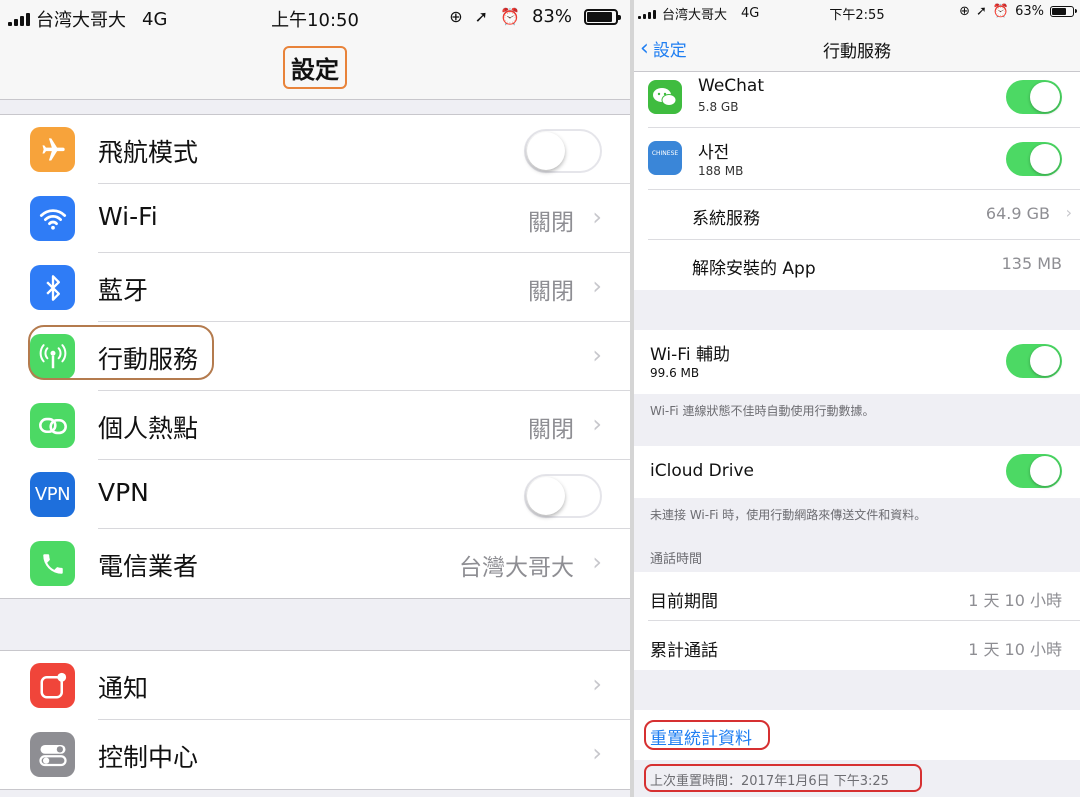  I want to click on settings-row-label: 控制中心, so click(148, 757).